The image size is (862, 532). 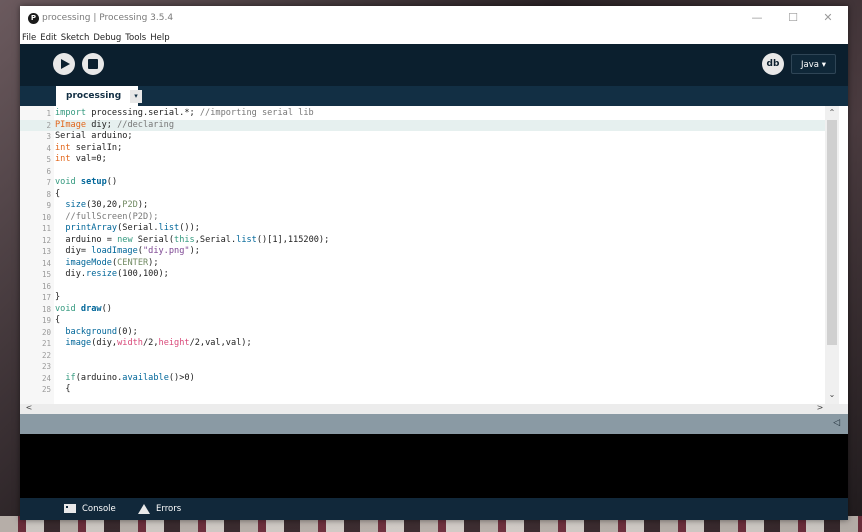 I want to click on menu-tools: Tools, so click(x=135, y=38).